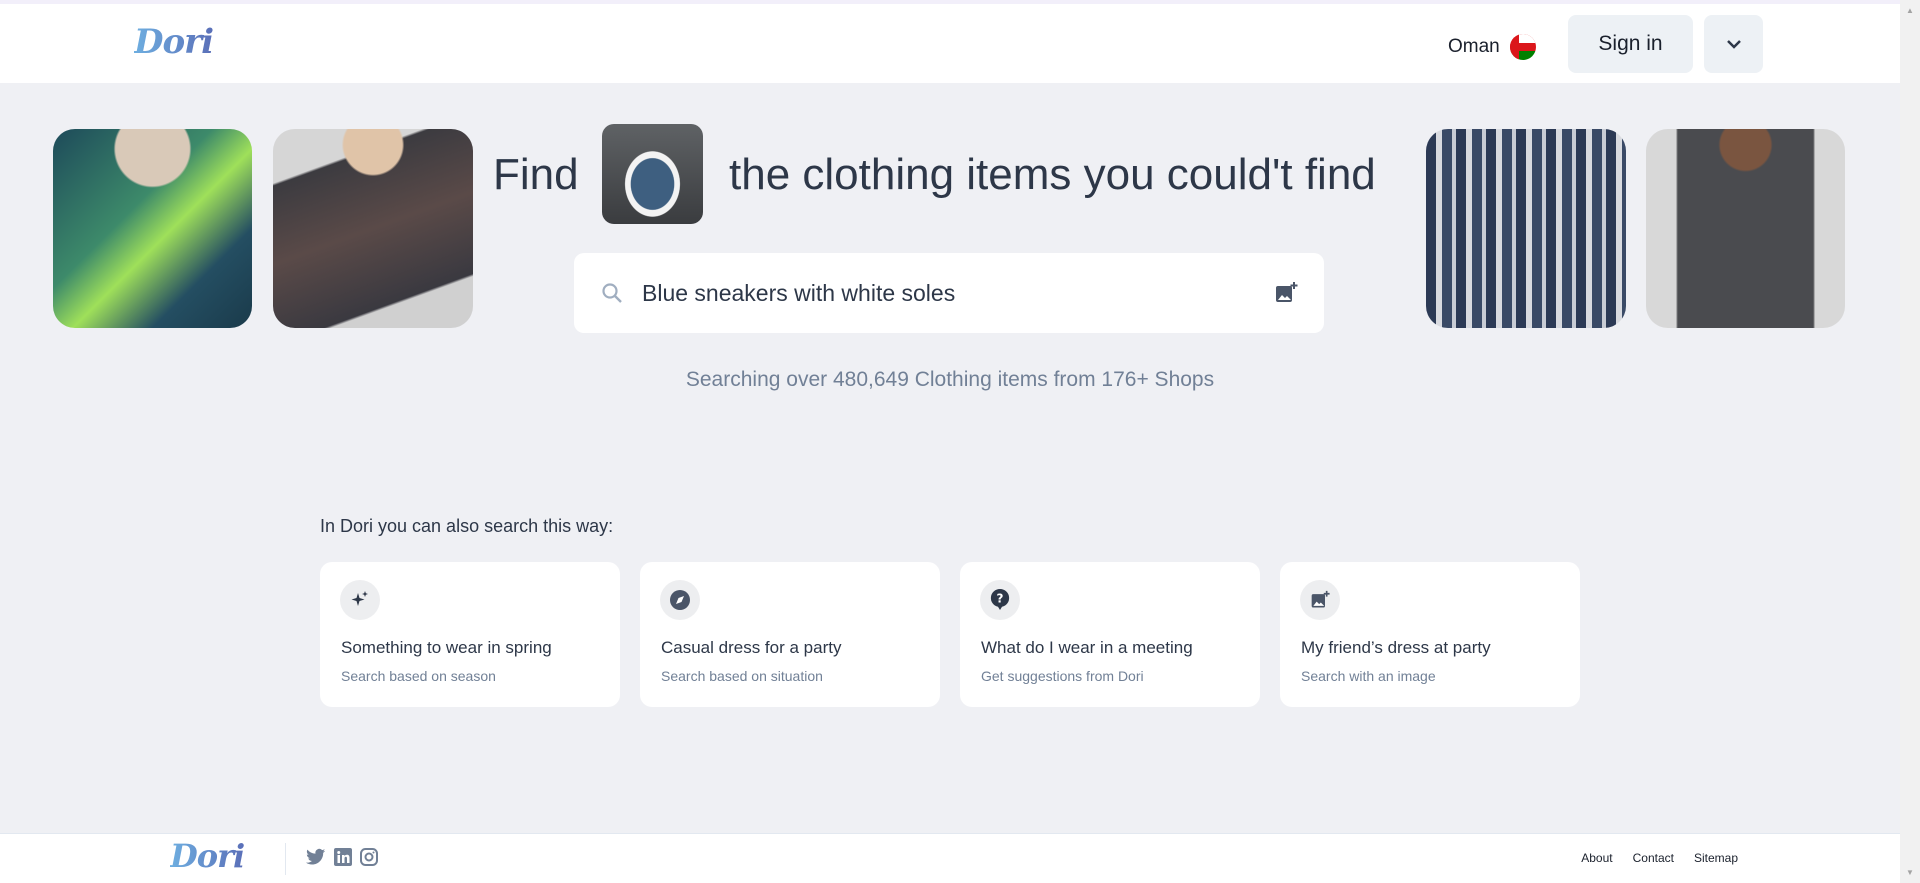 The image size is (1920, 883). Describe the element at coordinates (958, 293) in the screenshot. I see `search-input` at that location.